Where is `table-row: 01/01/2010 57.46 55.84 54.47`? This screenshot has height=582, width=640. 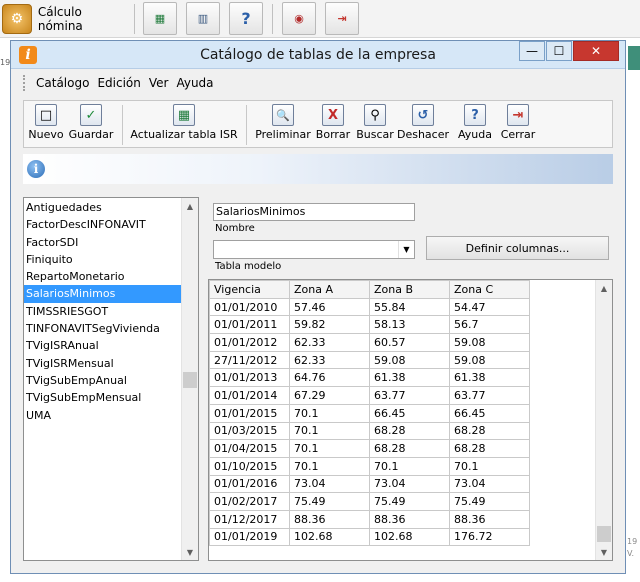 table-row: 01/01/2010 57.46 55.84 54.47 is located at coordinates (369, 307).